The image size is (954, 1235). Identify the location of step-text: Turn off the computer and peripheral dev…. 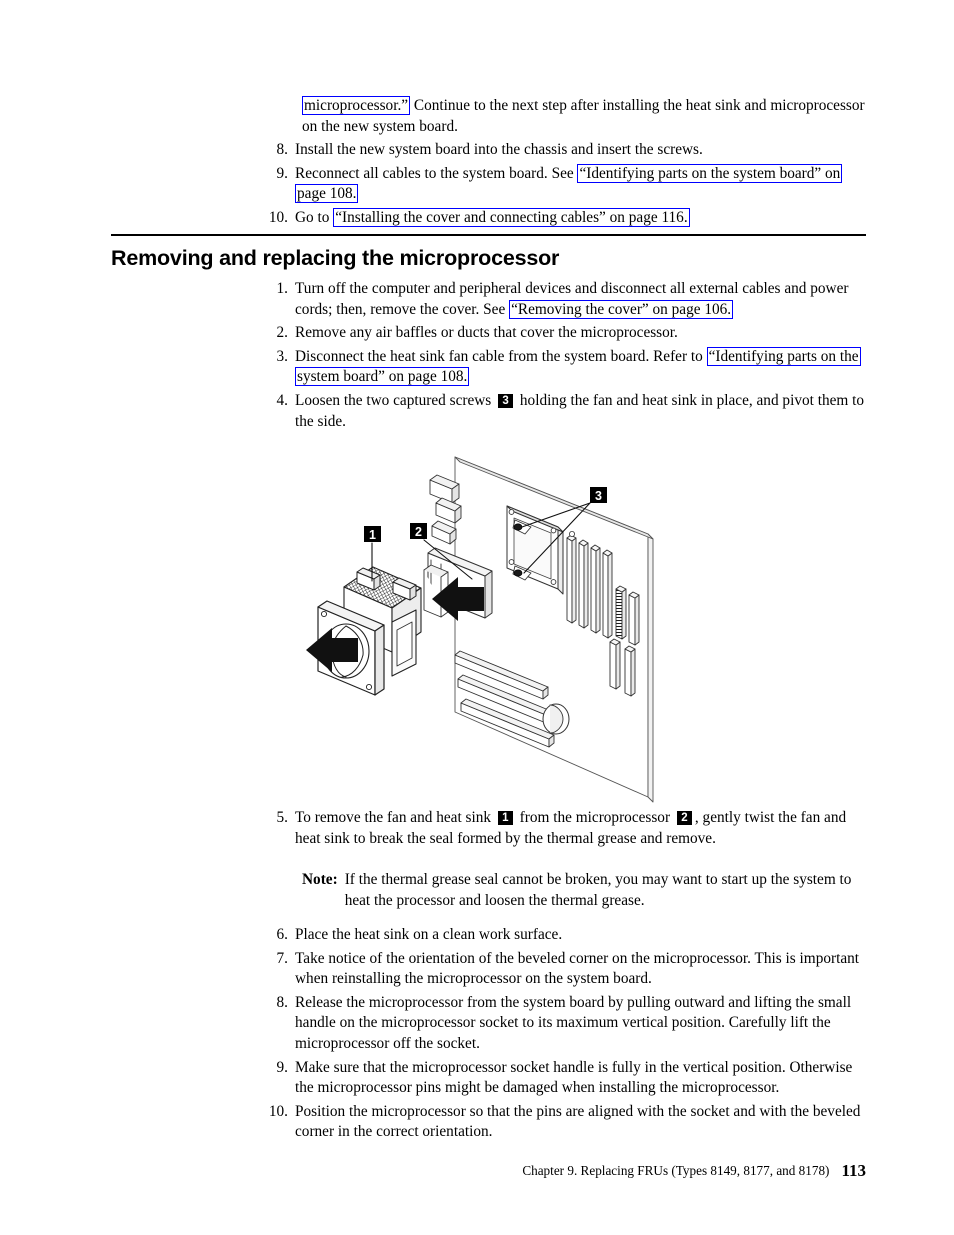
(580, 299).